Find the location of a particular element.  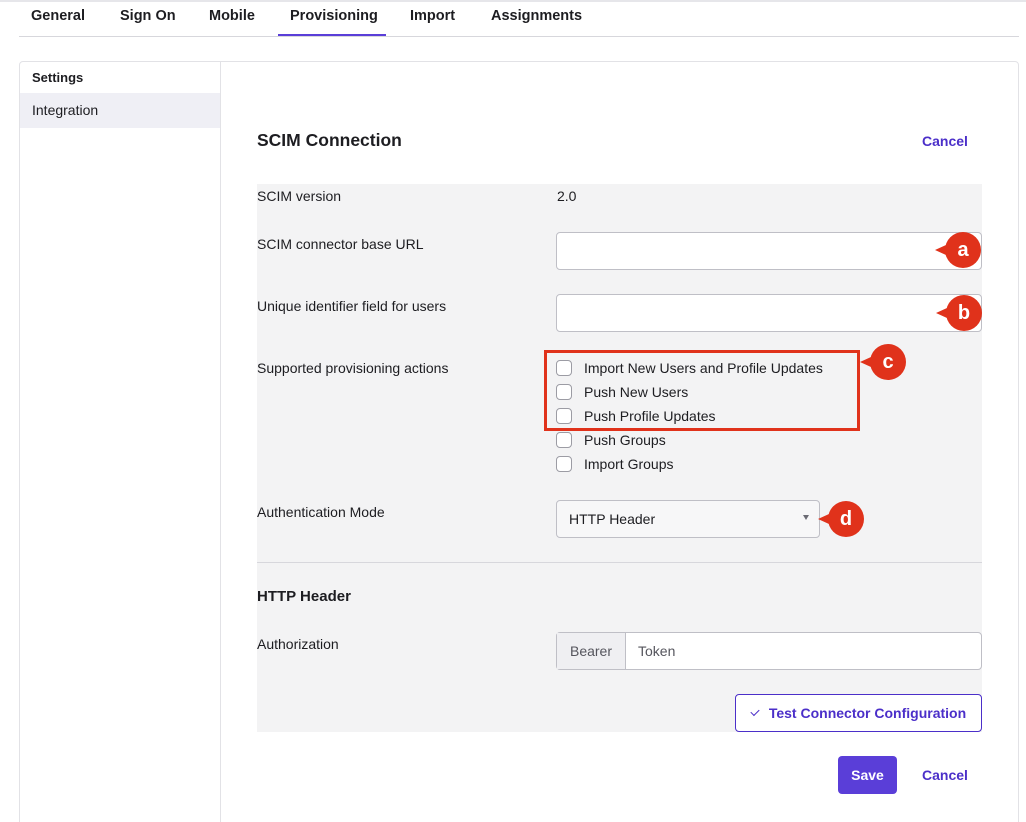

tab-provisioning: Provisioning is located at coordinates (334, 16).